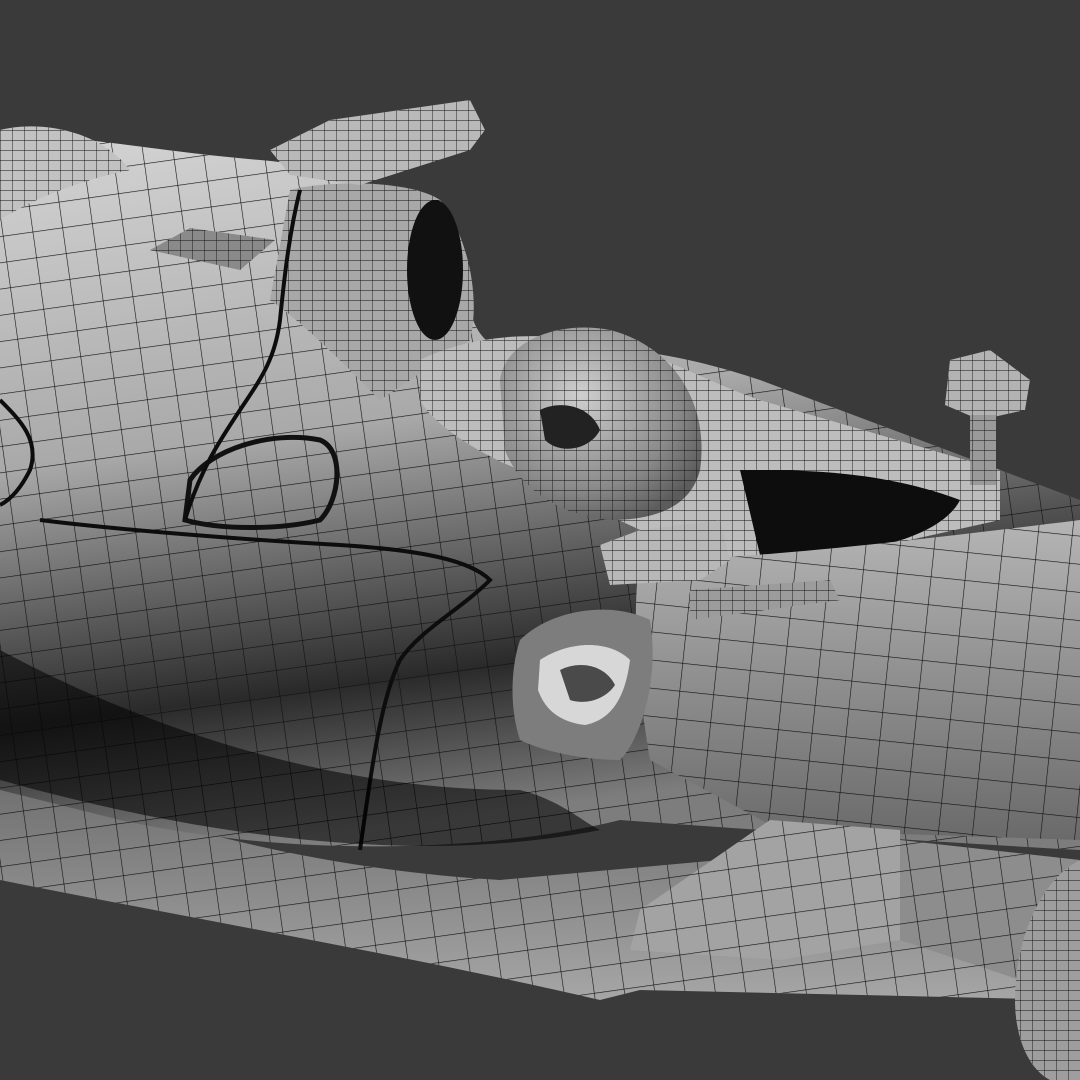 This screenshot has height=1080, width=1080. I want to click on sidepod-inlet, so click(582, 684).